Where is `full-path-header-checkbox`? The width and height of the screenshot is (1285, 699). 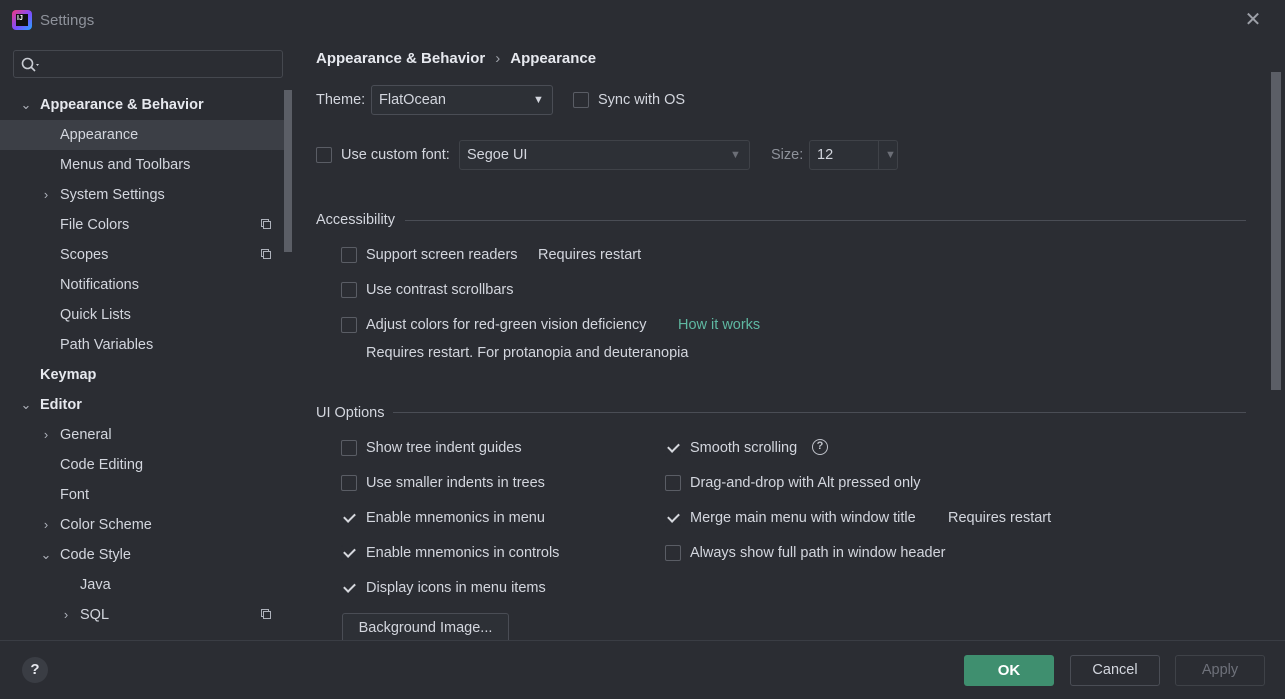 full-path-header-checkbox is located at coordinates (673, 553).